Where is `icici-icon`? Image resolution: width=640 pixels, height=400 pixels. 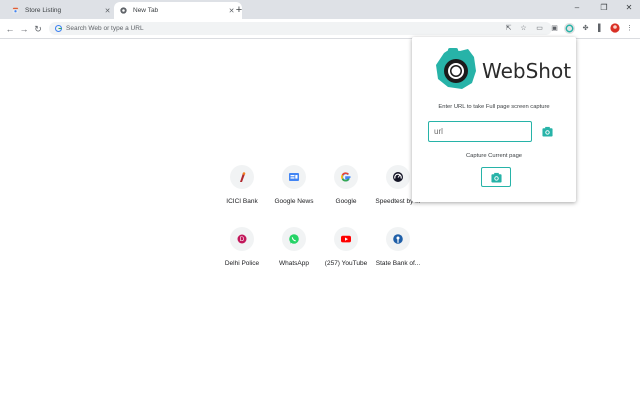 icici-icon is located at coordinates (242, 177).